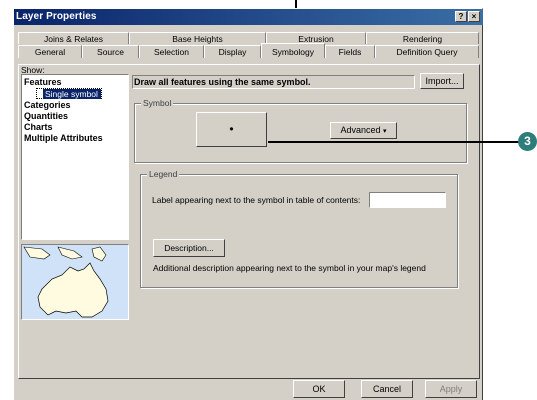  I want to click on advanced-label: Advanced, so click(360, 130).